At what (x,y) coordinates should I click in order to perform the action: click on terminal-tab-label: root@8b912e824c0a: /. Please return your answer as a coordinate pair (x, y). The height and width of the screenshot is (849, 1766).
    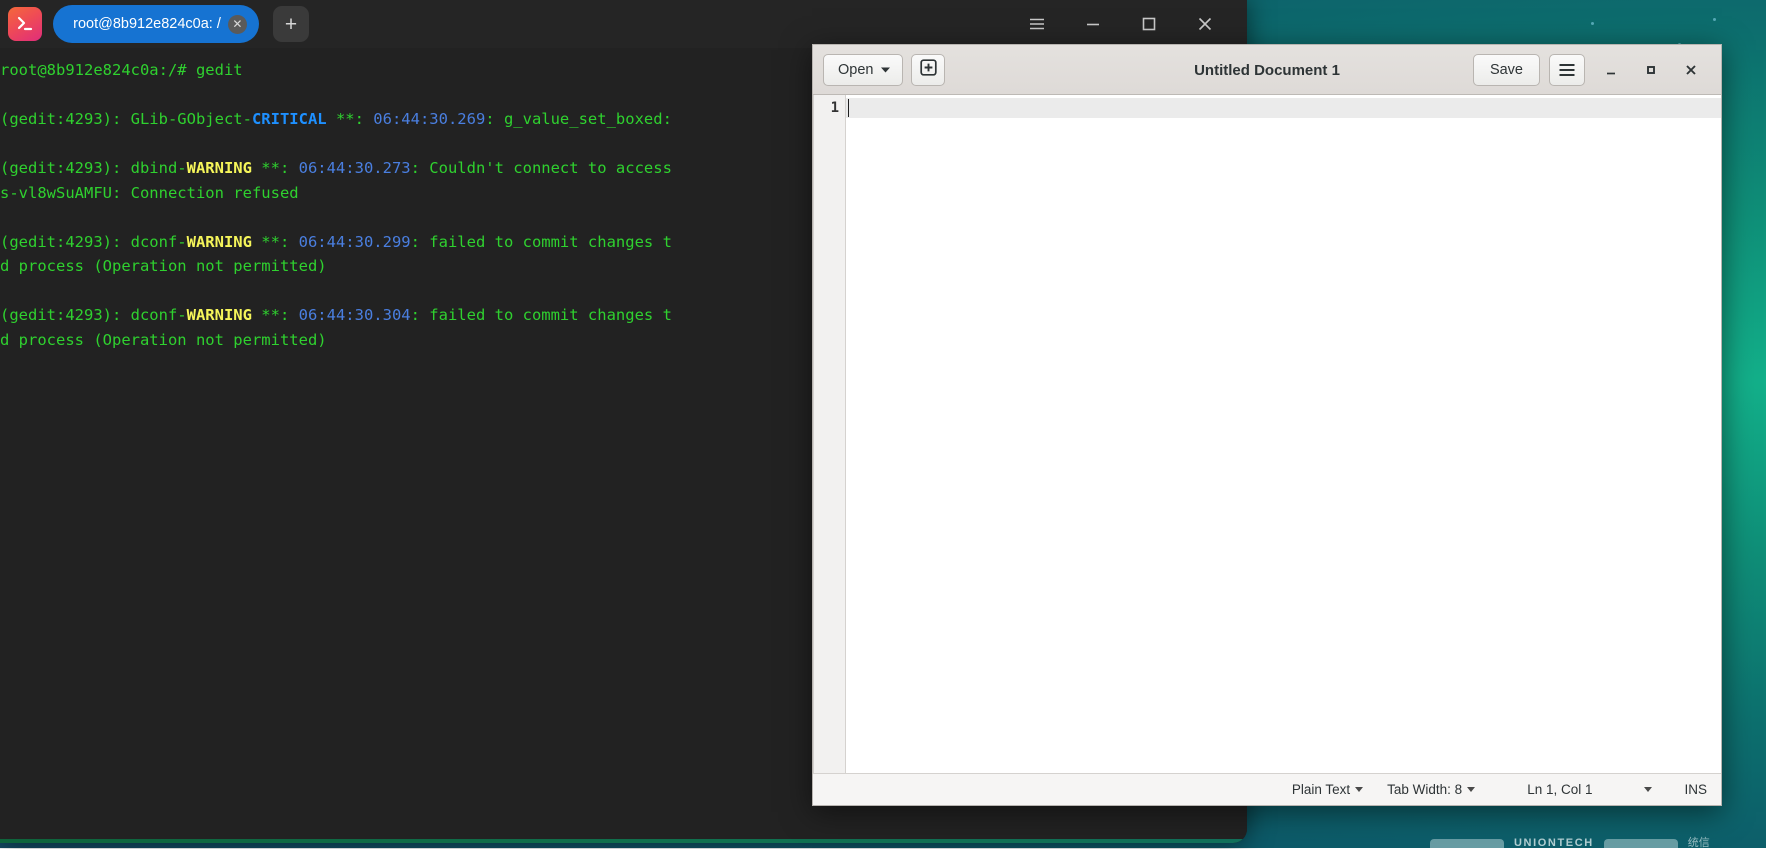
    Looking at the image, I should click on (147, 24).